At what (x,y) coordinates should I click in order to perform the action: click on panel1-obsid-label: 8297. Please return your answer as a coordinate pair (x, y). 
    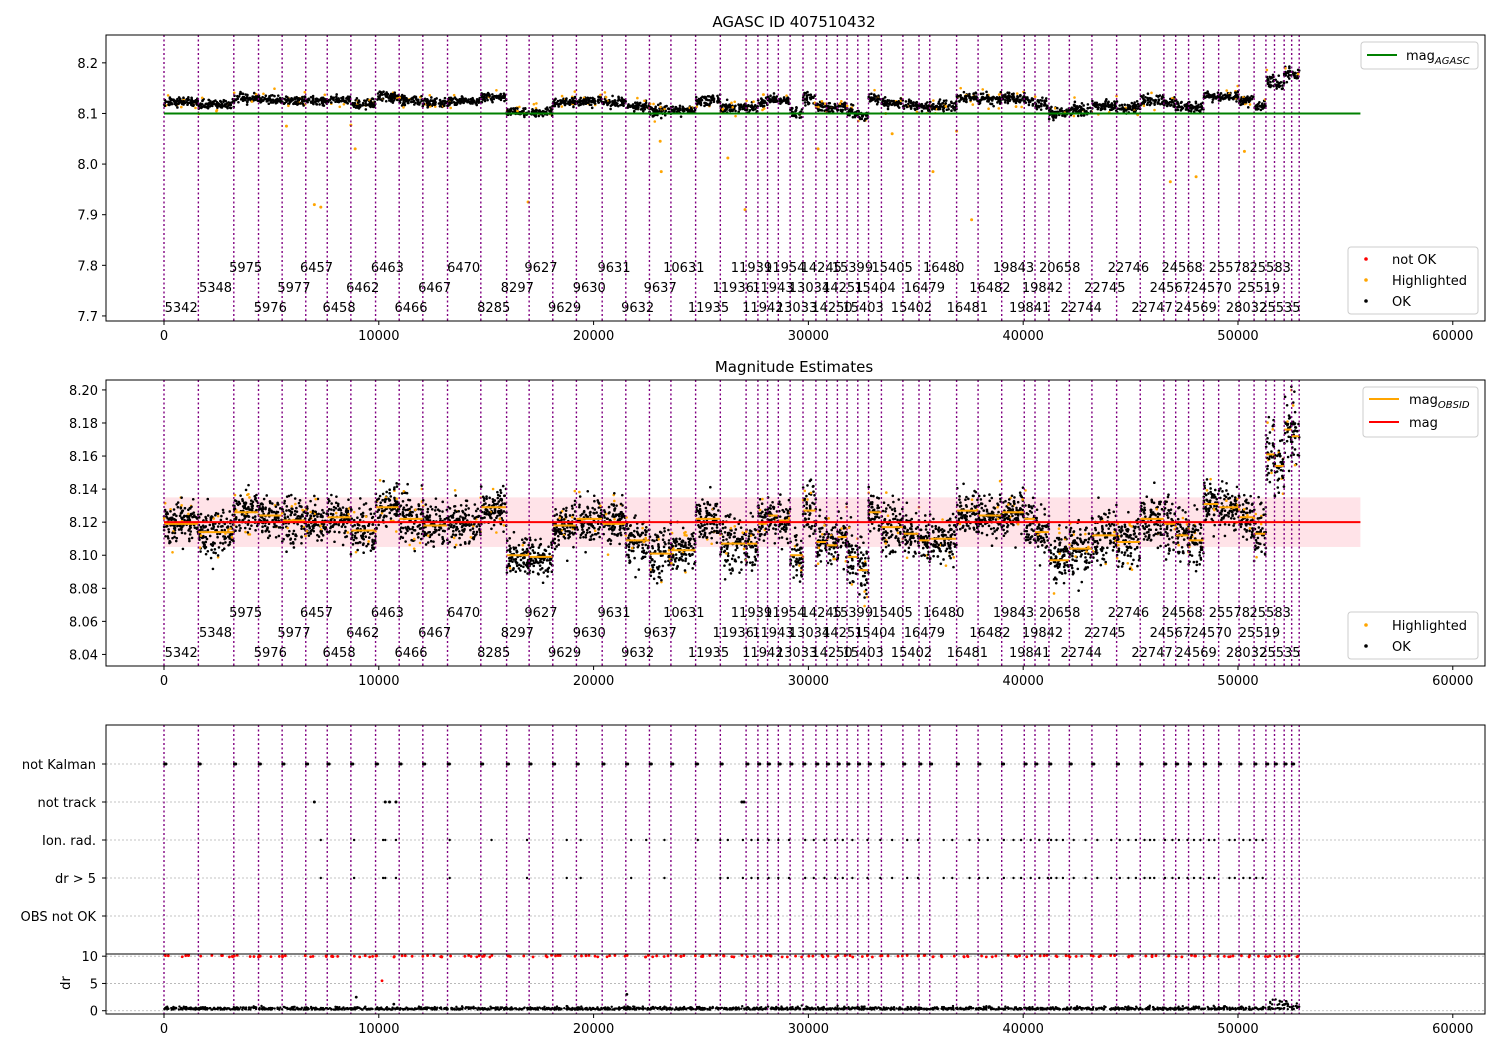
    Looking at the image, I should click on (517, 288).